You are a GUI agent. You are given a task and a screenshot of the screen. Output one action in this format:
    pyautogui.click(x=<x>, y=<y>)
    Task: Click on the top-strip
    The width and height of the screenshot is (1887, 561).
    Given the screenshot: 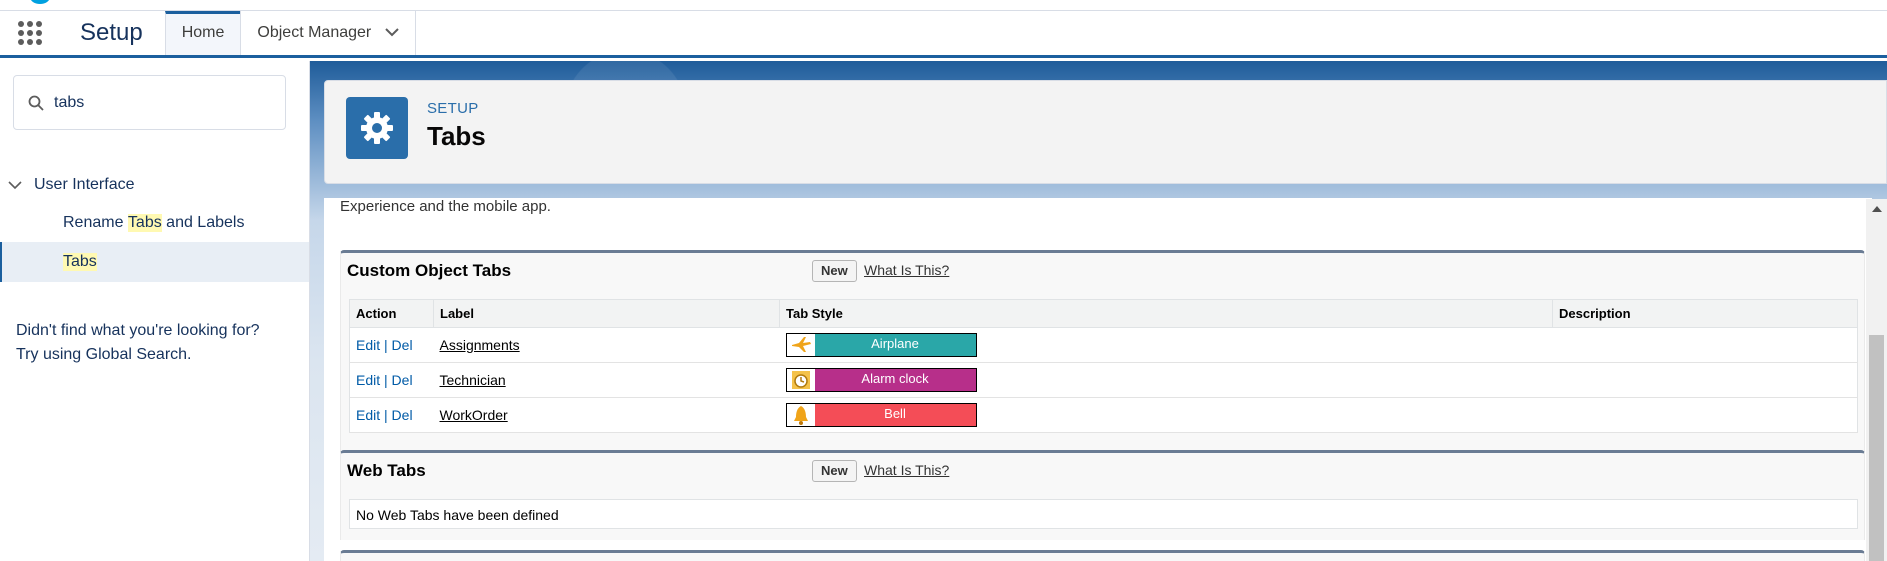 What is the action you would take?
    pyautogui.click(x=943, y=5)
    